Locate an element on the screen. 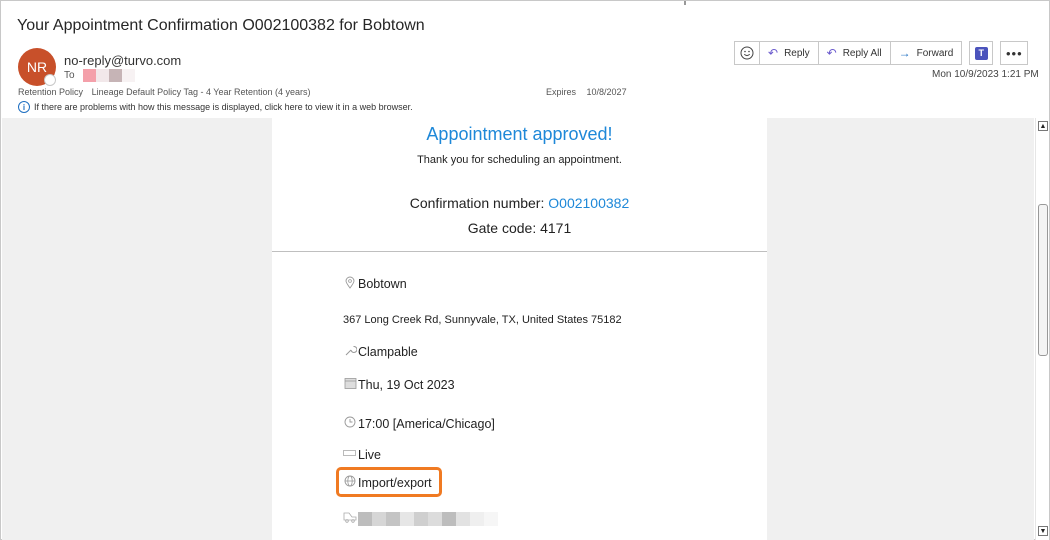 This screenshot has height=540, width=1050. date-row: Thu, 19 Oct 2023 is located at coordinates (399, 384).